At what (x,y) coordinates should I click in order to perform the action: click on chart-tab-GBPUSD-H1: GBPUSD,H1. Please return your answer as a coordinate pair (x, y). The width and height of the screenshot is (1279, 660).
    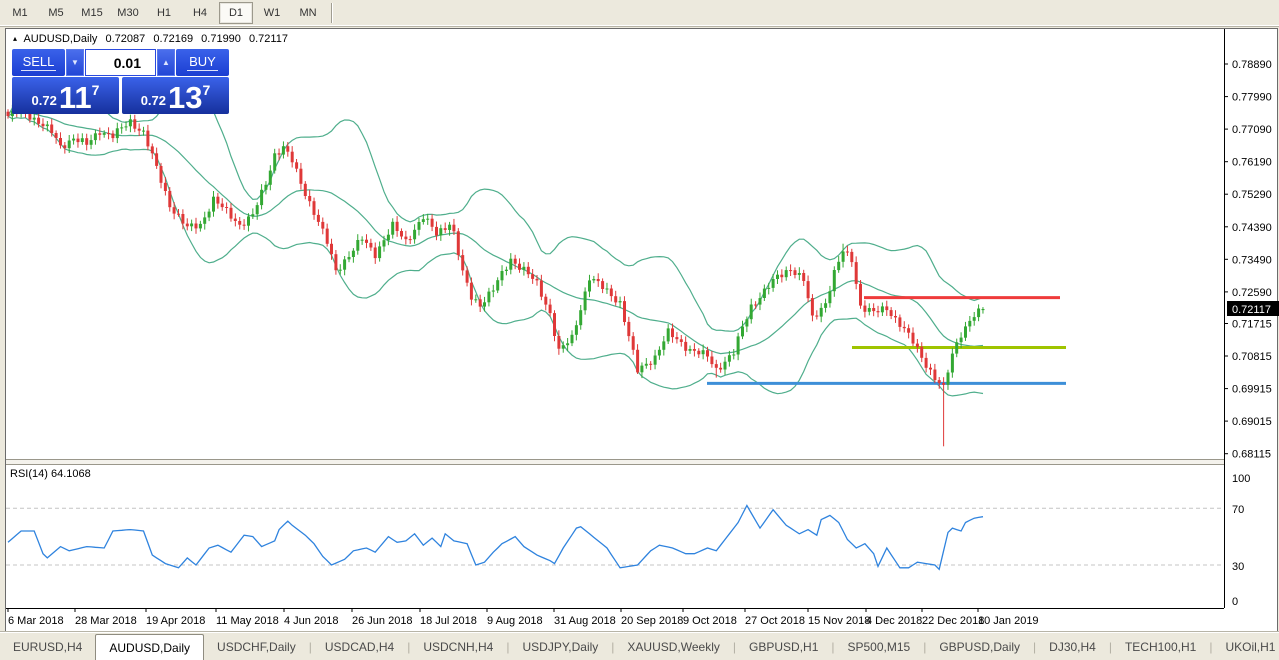
    Looking at the image, I should click on (783, 646).